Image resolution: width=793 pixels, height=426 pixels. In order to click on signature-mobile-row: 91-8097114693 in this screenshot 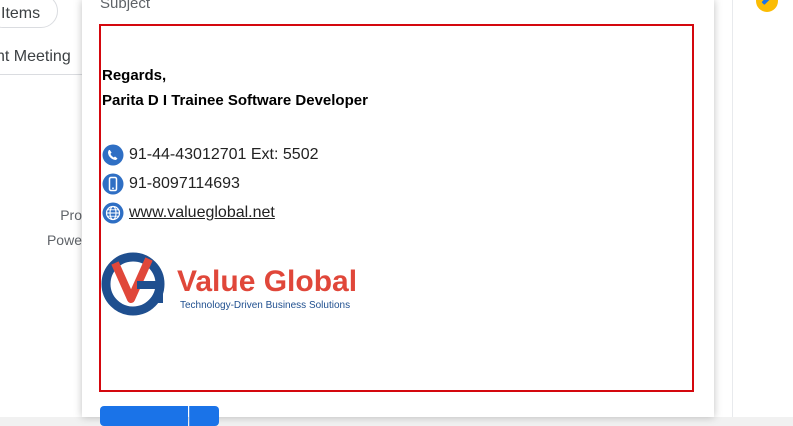, I will do `click(171, 184)`.